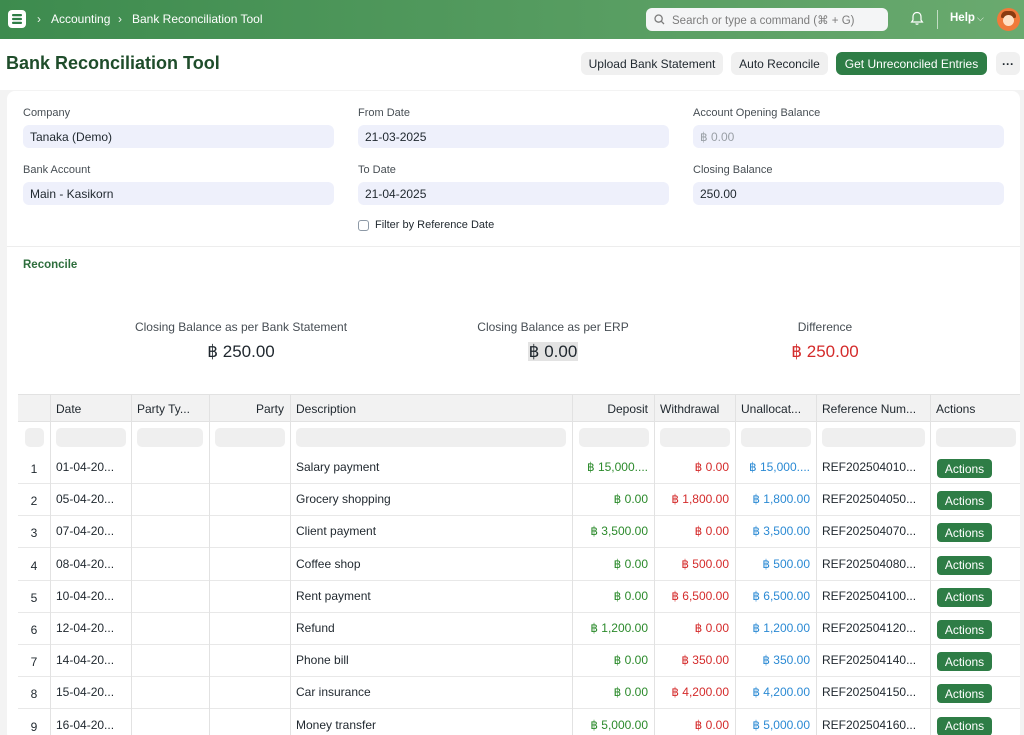  Describe the element at coordinates (431, 722) in the screenshot. I see `cell-description: Money transfer` at that location.